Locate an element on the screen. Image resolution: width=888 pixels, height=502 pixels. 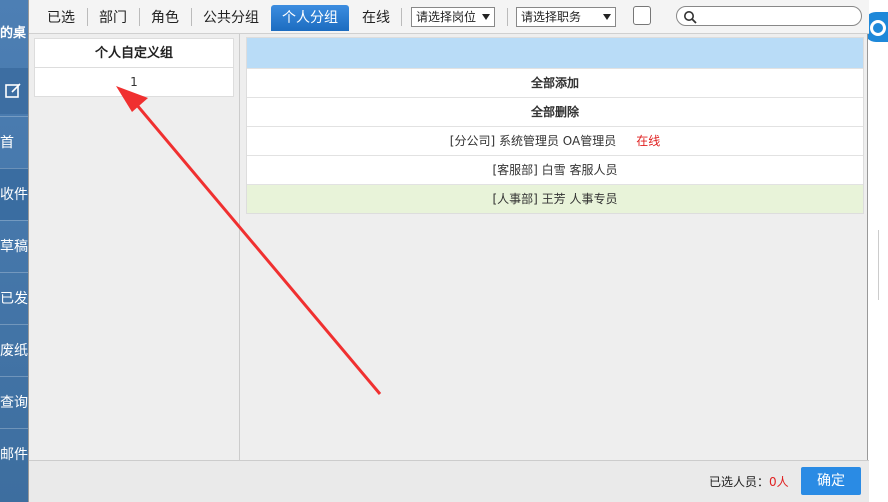
position-select: 请选择岗位 is located at coordinates (453, 17).